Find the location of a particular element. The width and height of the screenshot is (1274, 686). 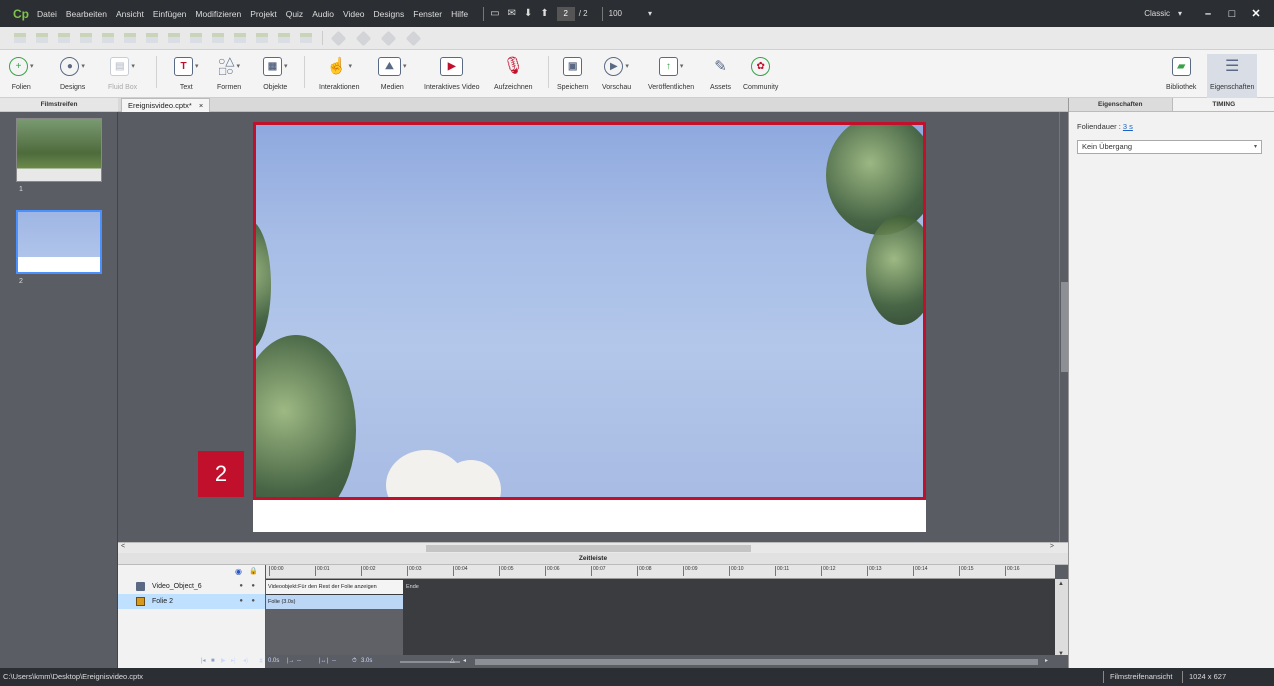

end-marker-icon: |↔| is located at coordinates (323, 661).